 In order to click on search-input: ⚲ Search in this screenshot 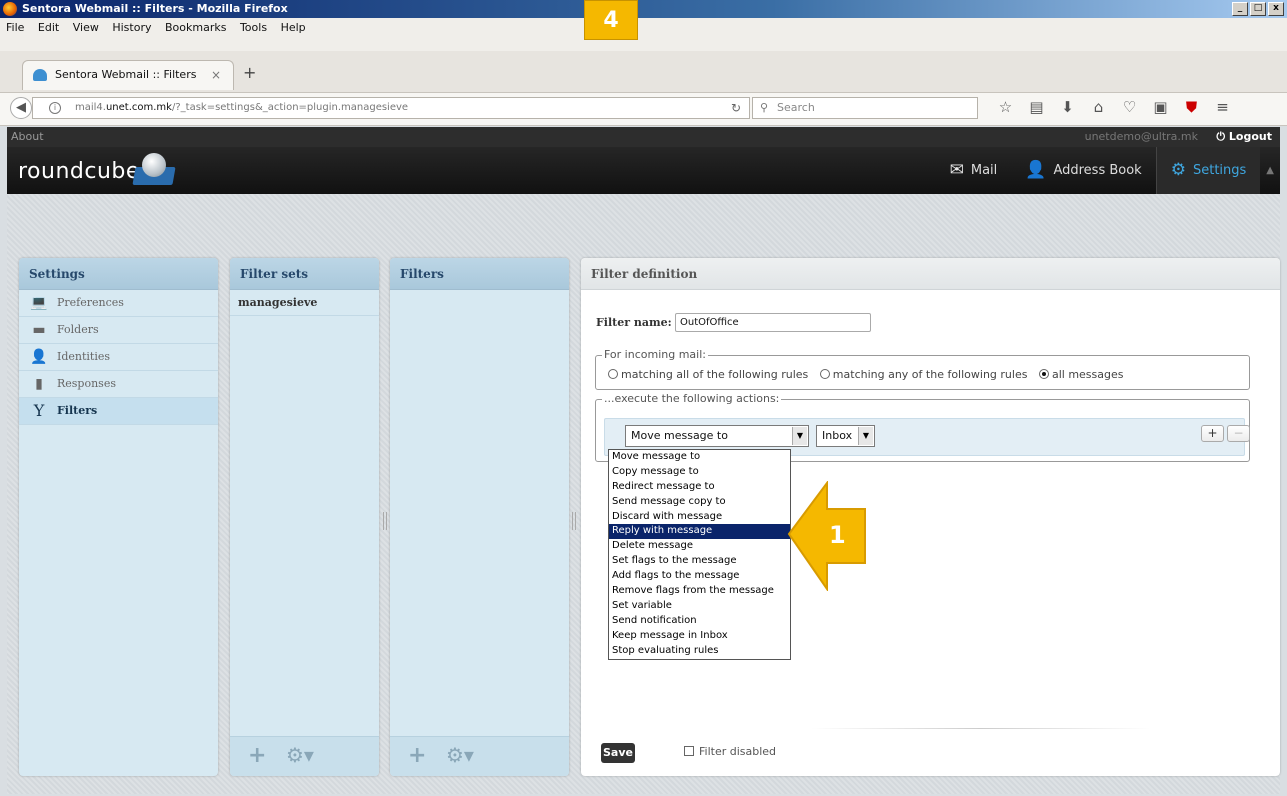, I will do `click(865, 108)`.